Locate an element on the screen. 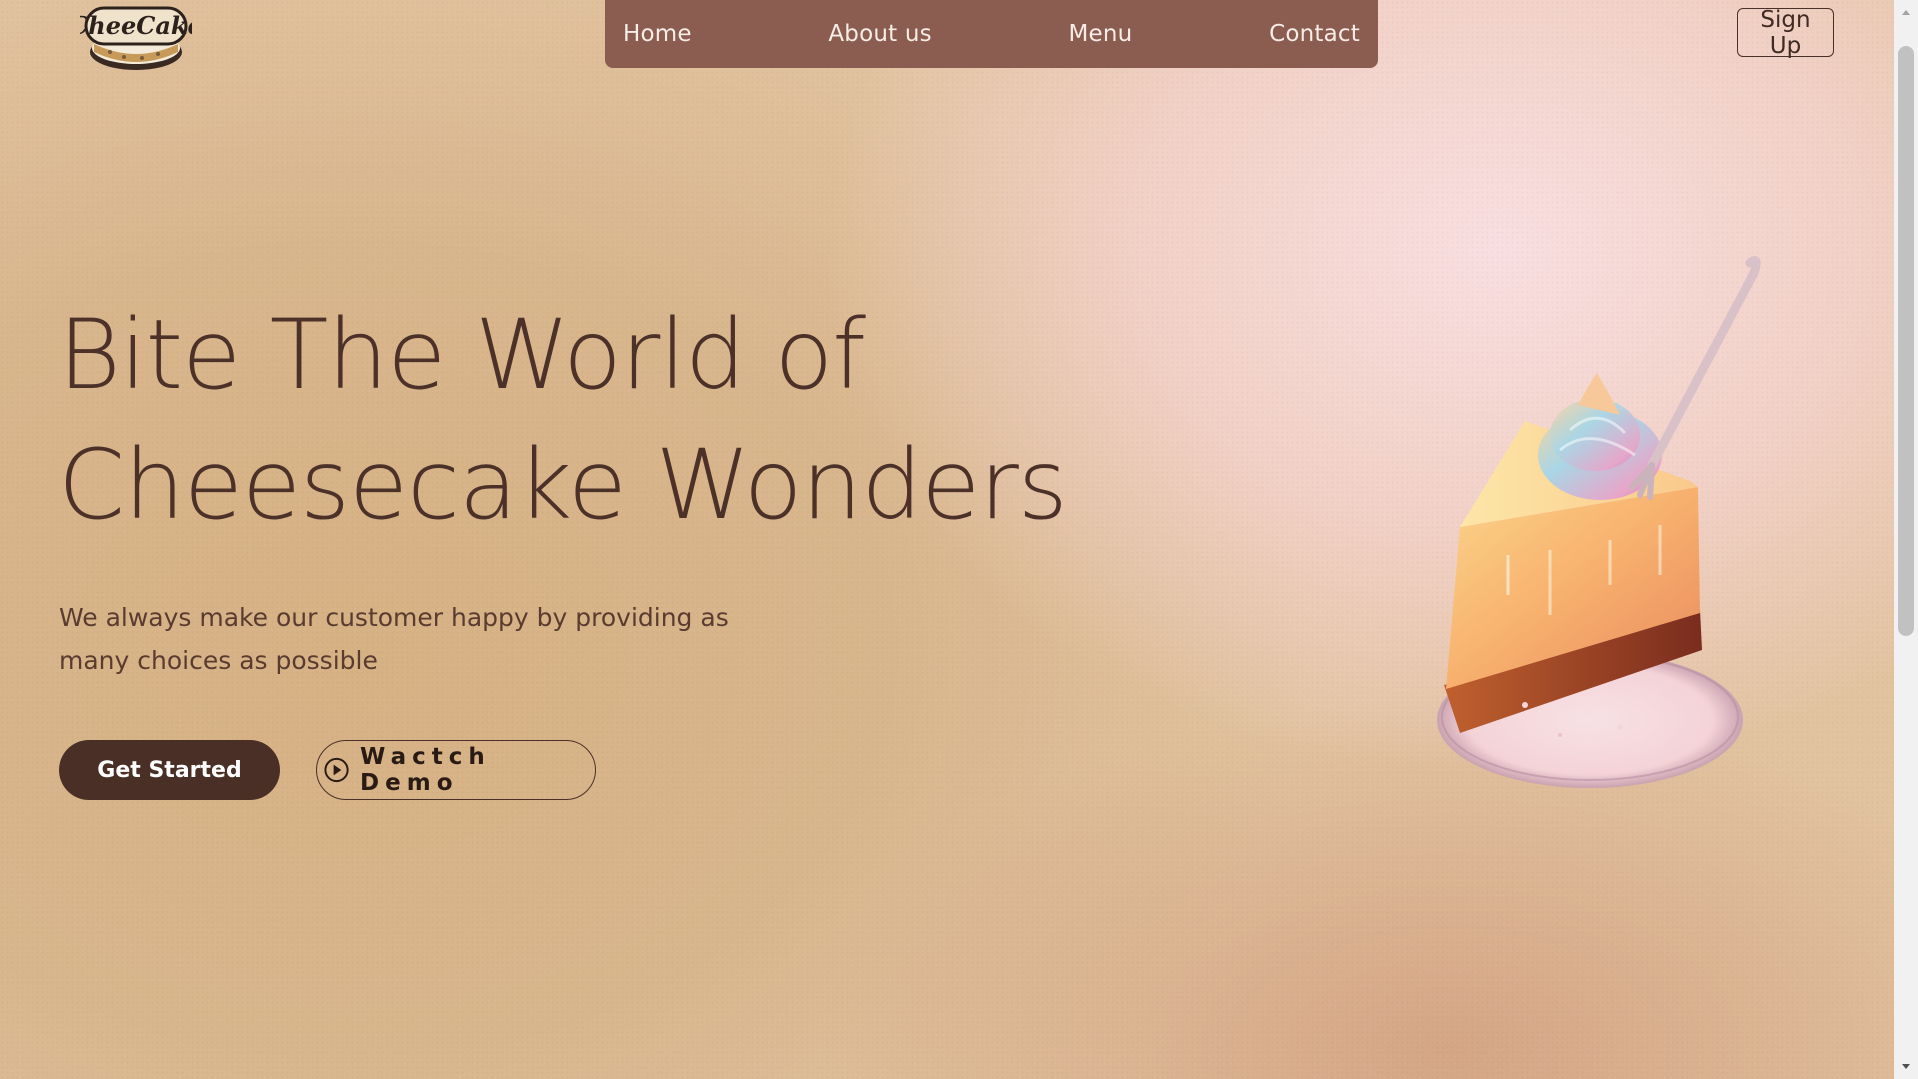 The width and height of the screenshot is (1918, 1079). scroll-up-button is located at coordinates (1906, 12).